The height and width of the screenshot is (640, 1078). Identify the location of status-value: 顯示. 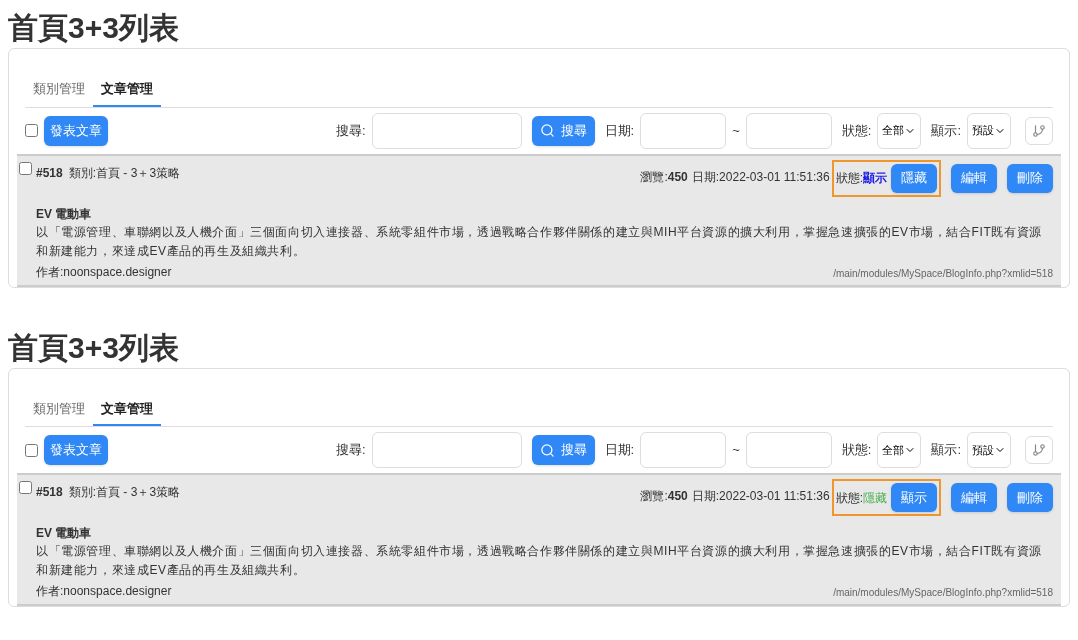
(875, 178).